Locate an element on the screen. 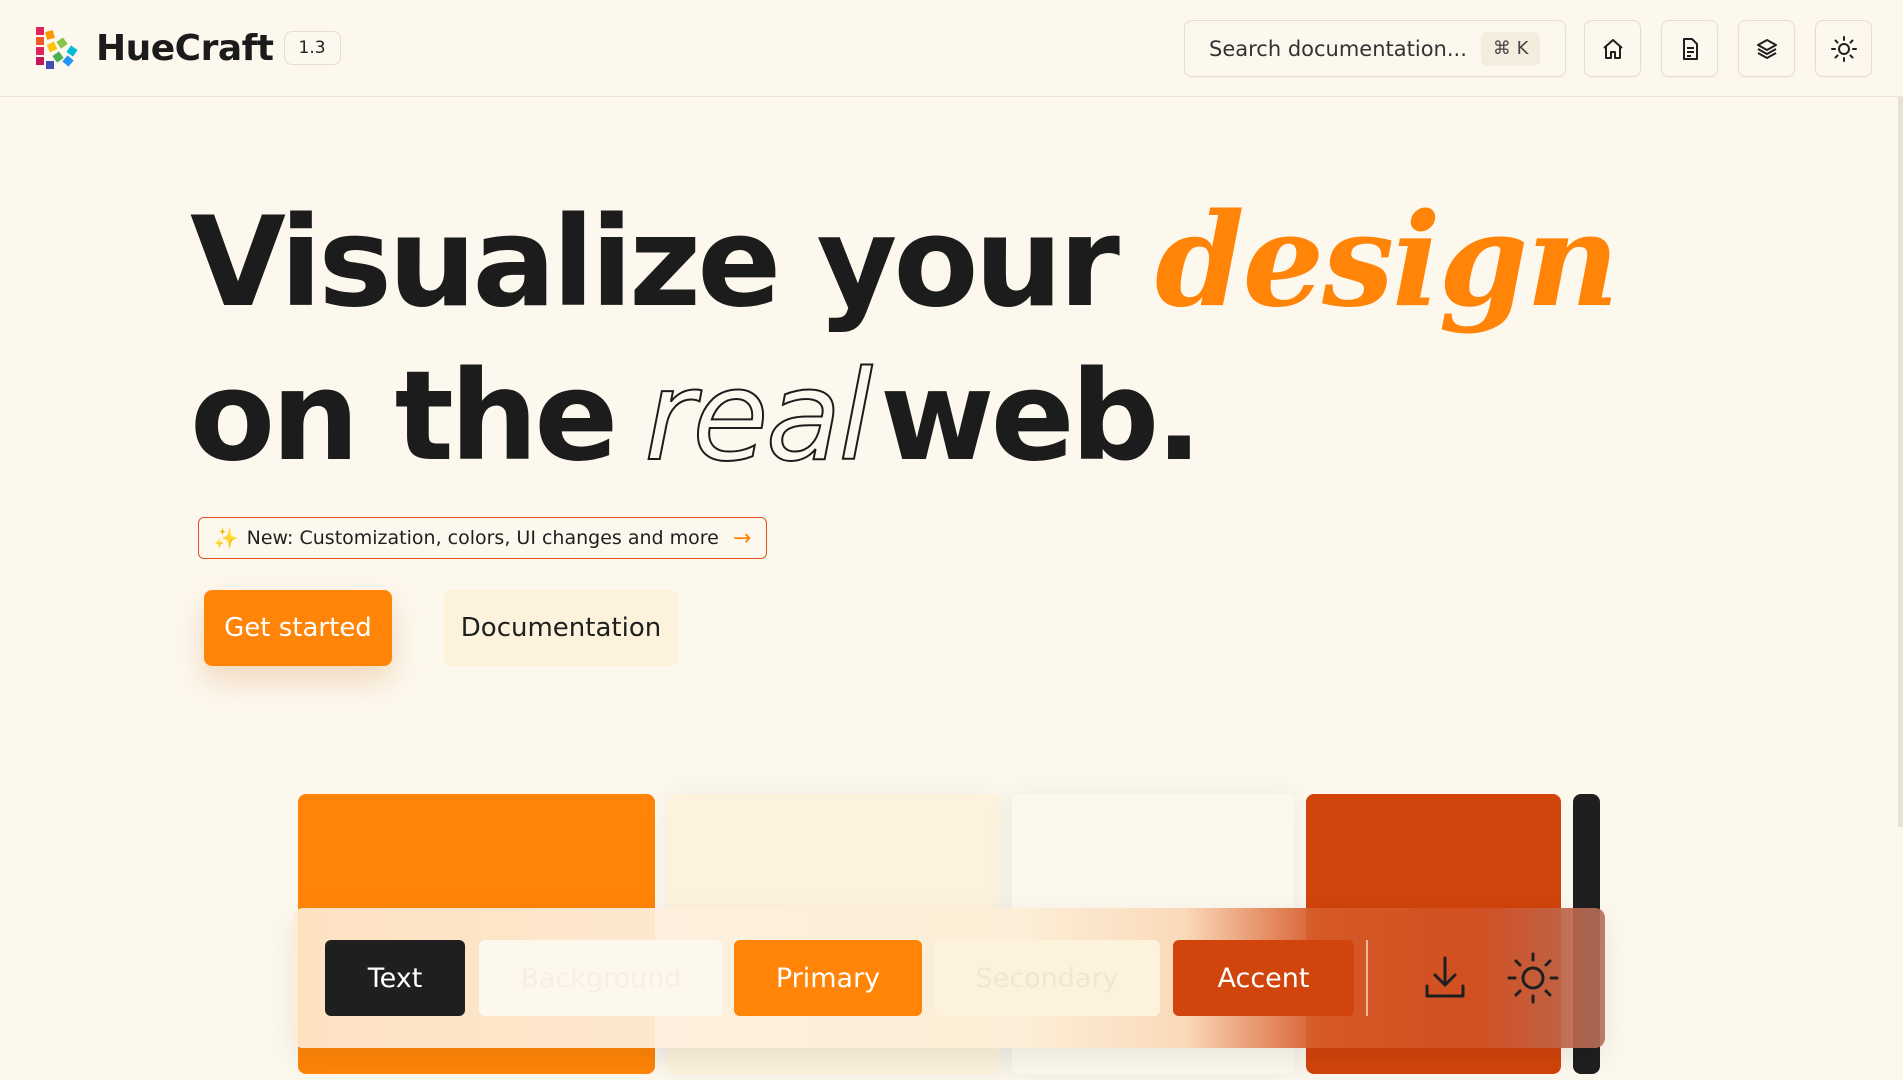  hero-headline-line-2: on the realweb. is located at coordinates (696, 417).